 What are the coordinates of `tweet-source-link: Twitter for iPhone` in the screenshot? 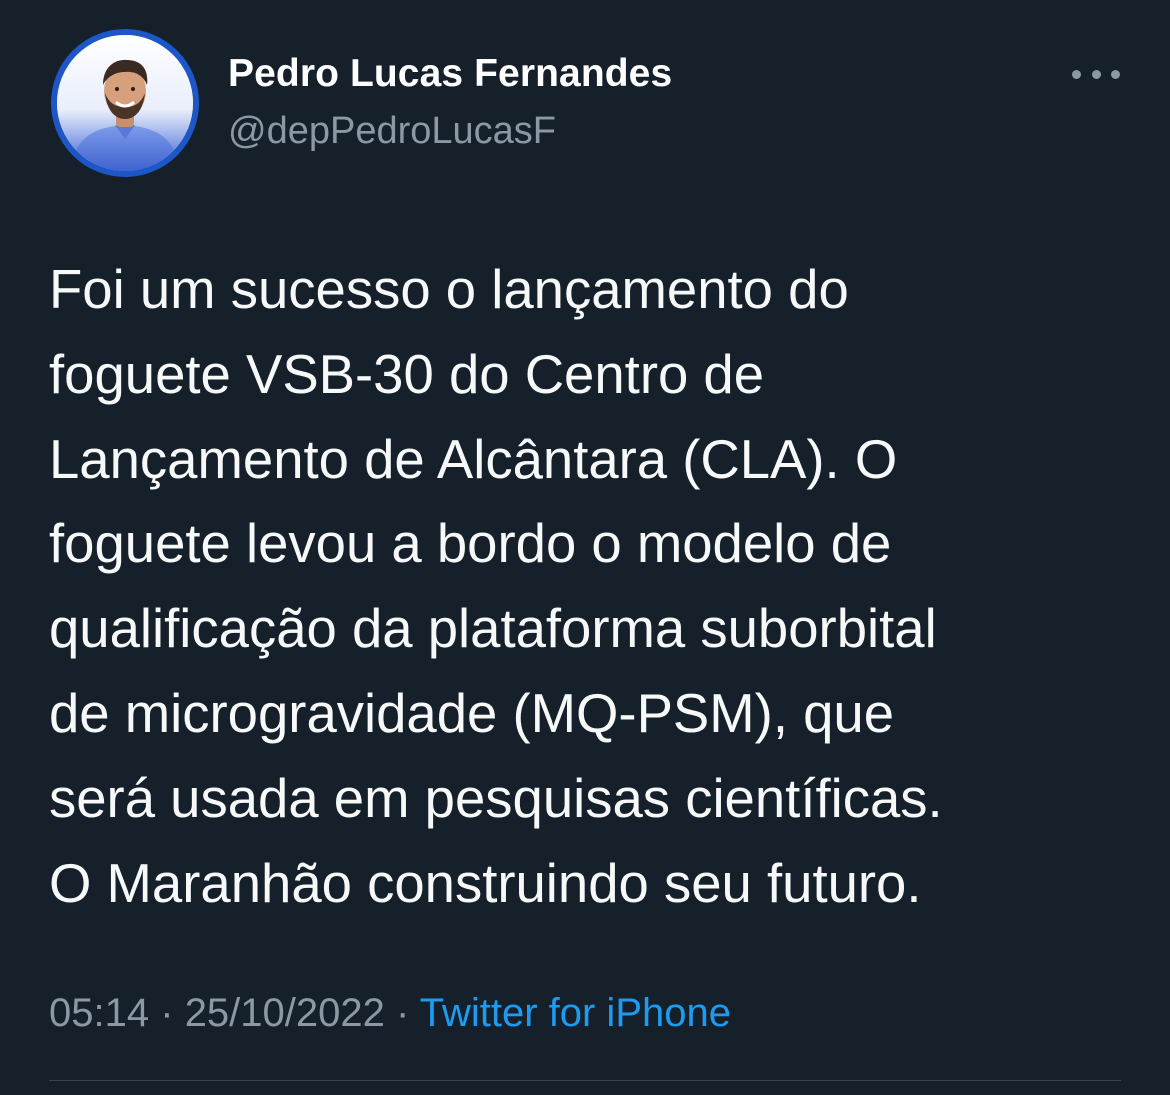 It's located at (575, 1013).